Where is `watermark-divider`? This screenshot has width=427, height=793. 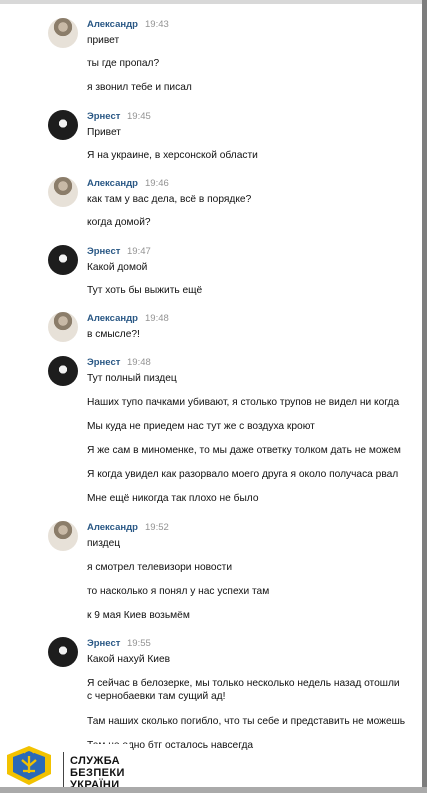 watermark-divider is located at coordinates (63, 770).